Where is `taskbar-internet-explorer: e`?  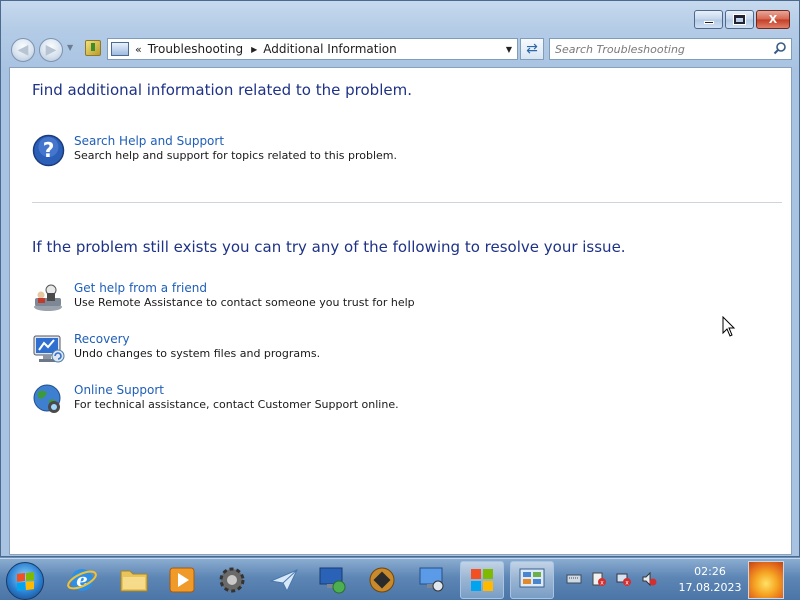 taskbar-internet-explorer: e is located at coordinates (82, 580).